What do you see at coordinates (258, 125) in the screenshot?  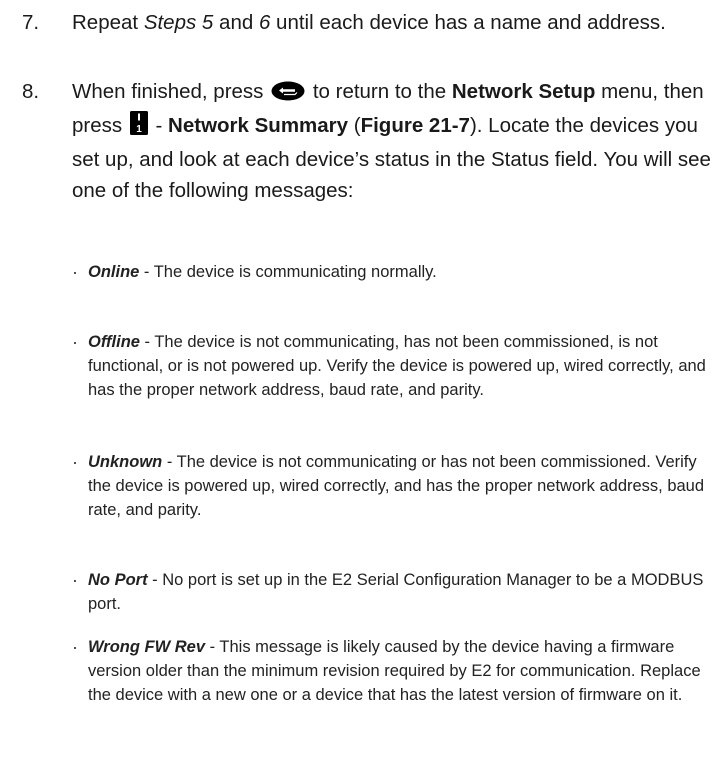 I see `network-summary-label: Network Summary` at bounding box center [258, 125].